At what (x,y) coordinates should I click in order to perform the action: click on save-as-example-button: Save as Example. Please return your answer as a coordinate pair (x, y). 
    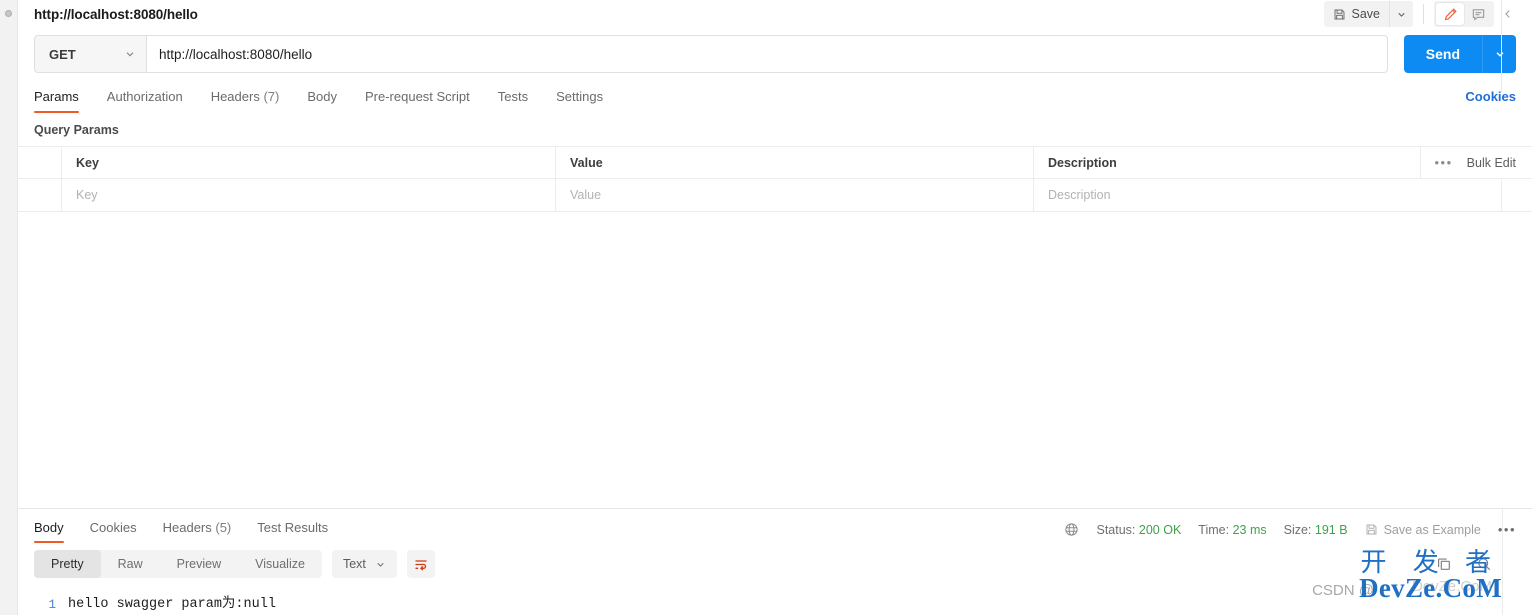
    Looking at the image, I should click on (1423, 530).